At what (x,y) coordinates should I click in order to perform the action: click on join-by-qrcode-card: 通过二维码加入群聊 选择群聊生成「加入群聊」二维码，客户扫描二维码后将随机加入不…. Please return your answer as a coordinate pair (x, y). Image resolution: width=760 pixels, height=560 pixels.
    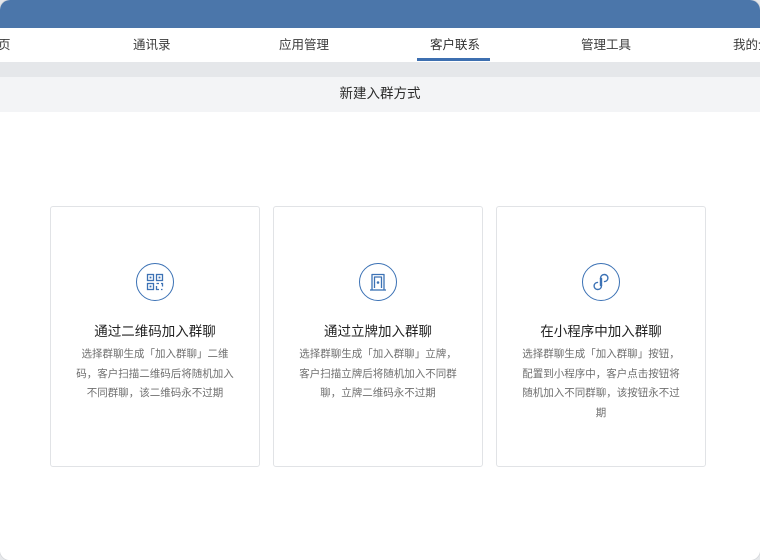
    Looking at the image, I should click on (155, 336).